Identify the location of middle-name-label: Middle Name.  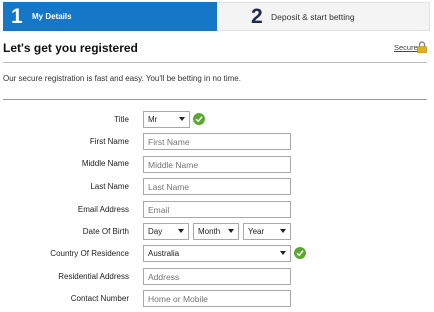
(105, 163).